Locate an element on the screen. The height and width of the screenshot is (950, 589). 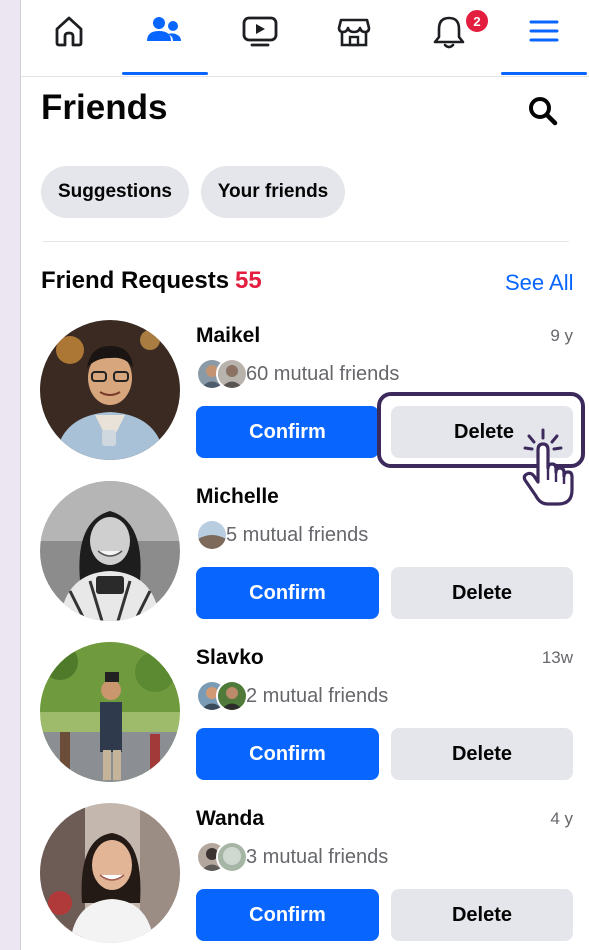
pointing-hand-icon is located at coordinates (546, 466).